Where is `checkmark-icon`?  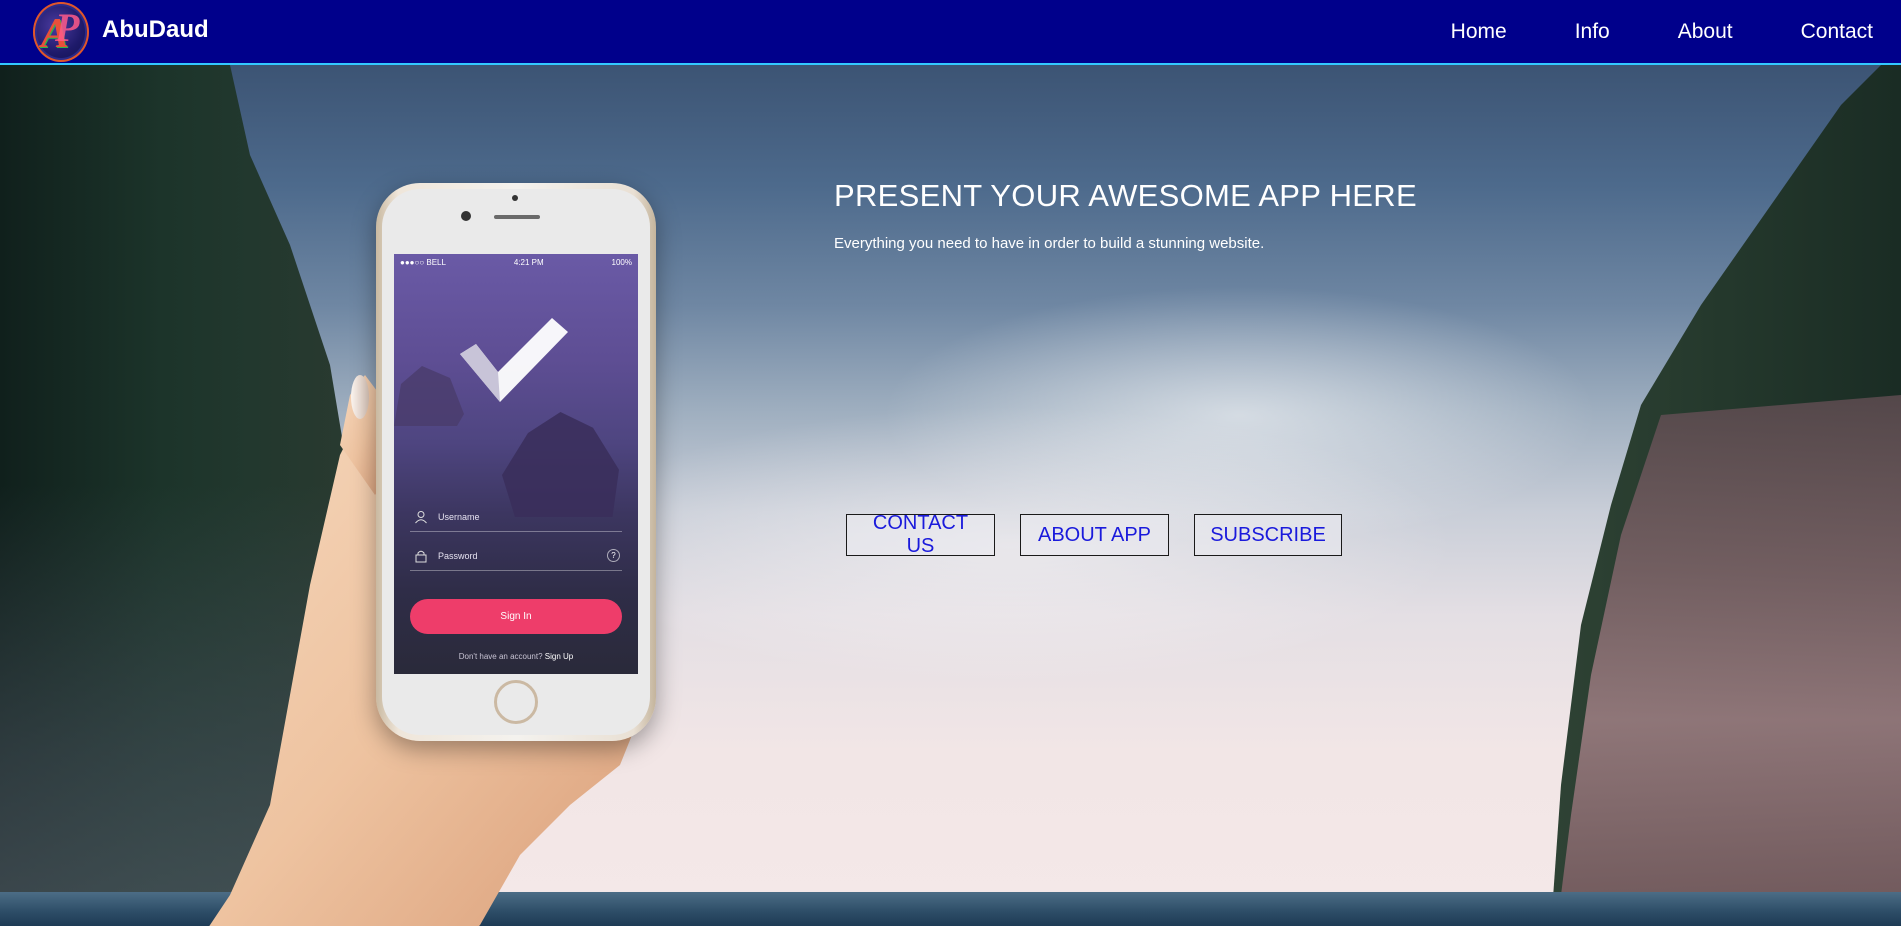
checkmark-icon is located at coordinates (514, 359).